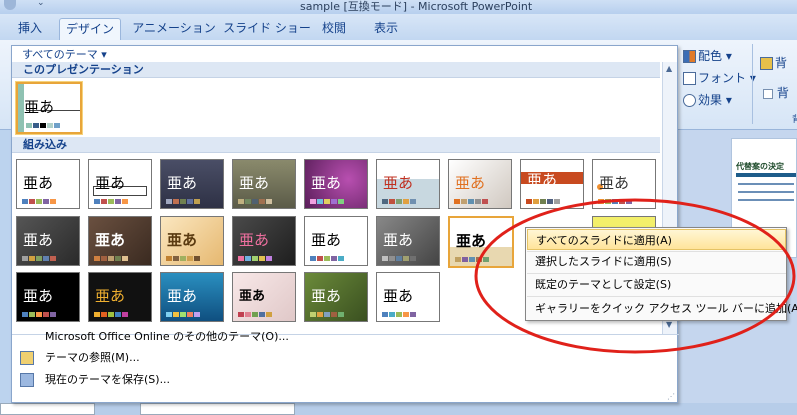 This screenshot has height=415, width=797. Describe the element at coordinates (267, 29) in the screenshot. I see `tab-slideshow: スライド ショー` at that location.